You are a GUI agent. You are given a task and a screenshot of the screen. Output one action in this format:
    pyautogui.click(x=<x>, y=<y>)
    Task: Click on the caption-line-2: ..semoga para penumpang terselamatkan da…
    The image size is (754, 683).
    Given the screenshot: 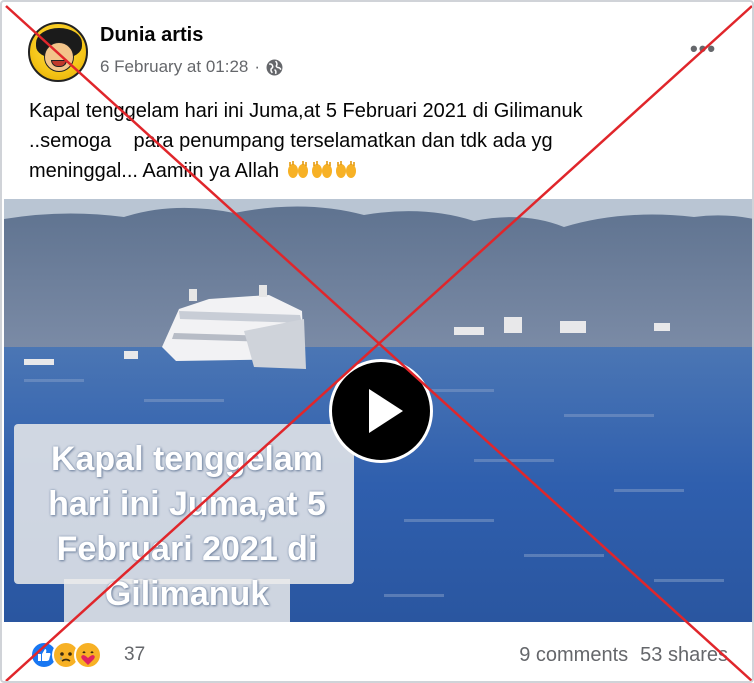 What is the action you would take?
    pyautogui.click(x=291, y=141)
    